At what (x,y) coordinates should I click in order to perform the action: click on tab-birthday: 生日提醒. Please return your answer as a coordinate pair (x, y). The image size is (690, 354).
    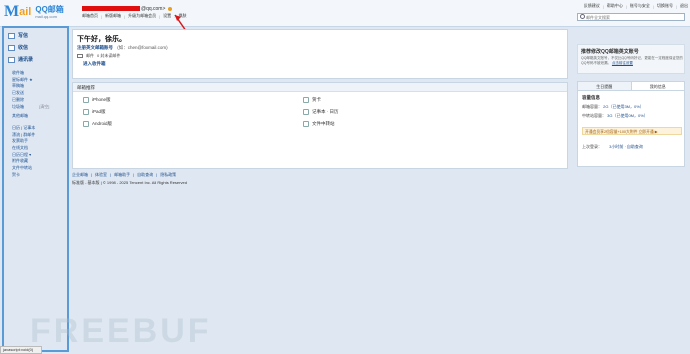
    Looking at the image, I should click on (604, 86).